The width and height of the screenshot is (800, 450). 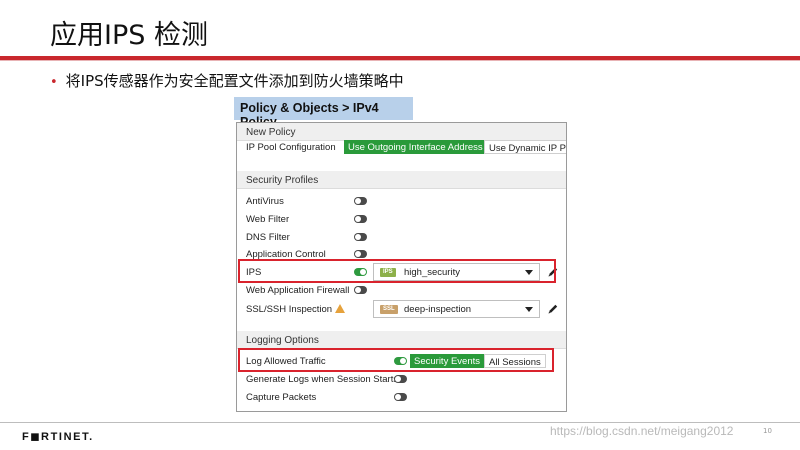 What do you see at coordinates (767, 431) in the screenshot?
I see `page-number: 10` at bounding box center [767, 431].